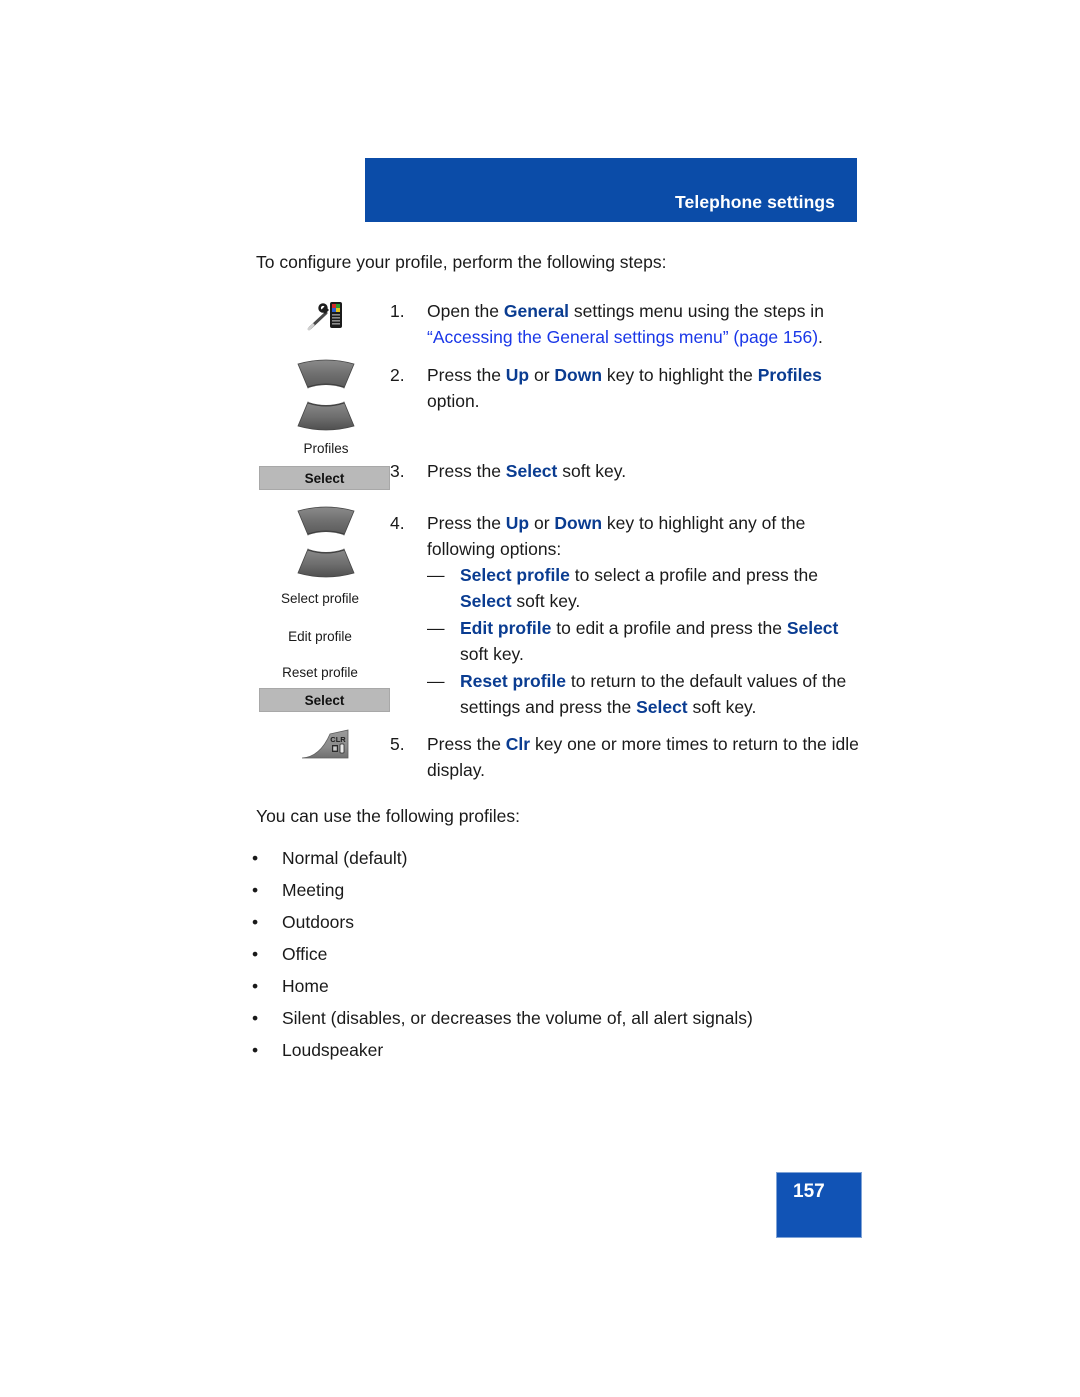 The height and width of the screenshot is (1397, 1080). I want to click on profile-label-outdoors: Outdoors, so click(318, 922).